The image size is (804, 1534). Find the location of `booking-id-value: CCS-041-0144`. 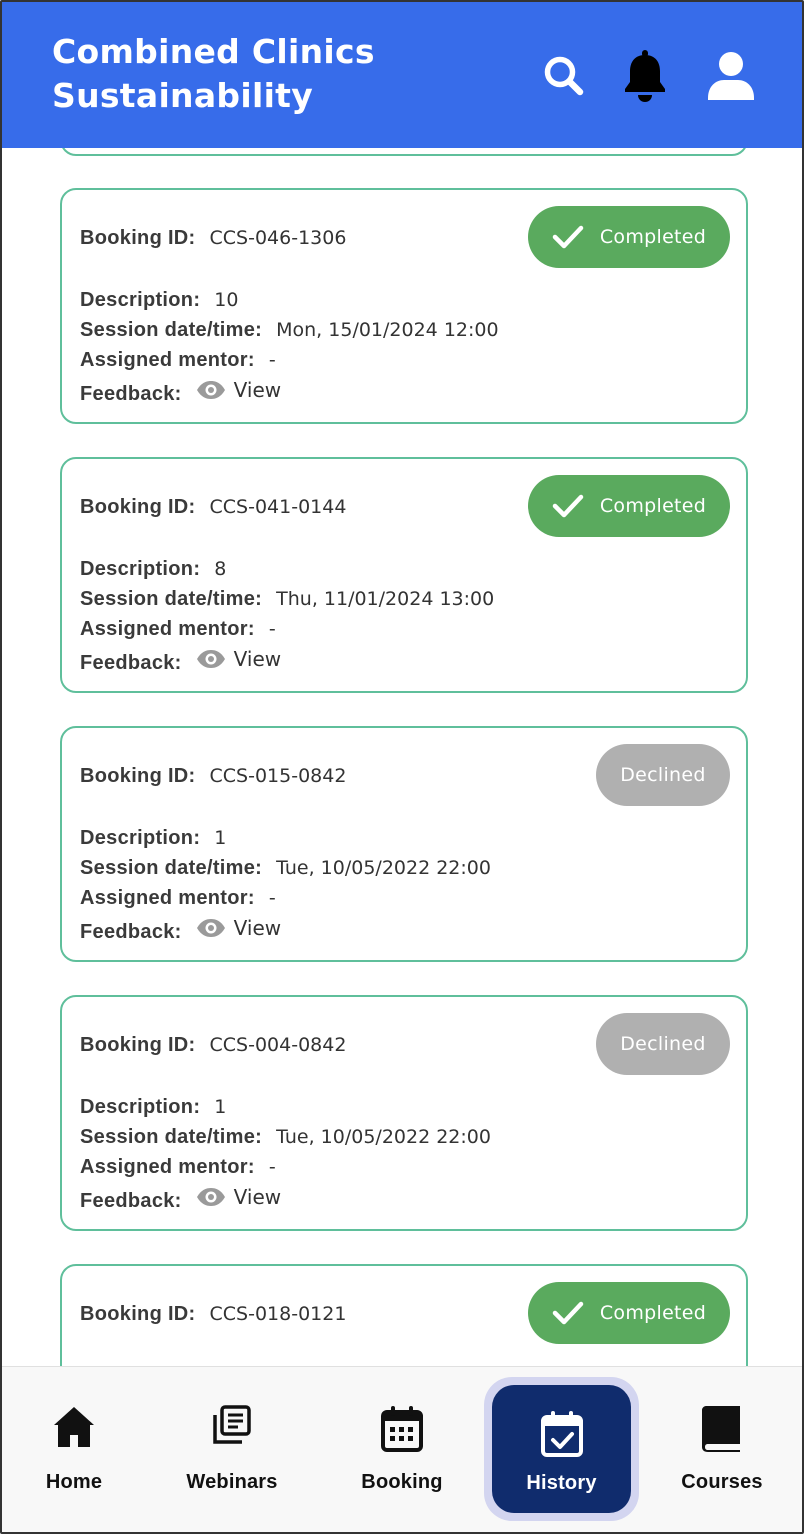

booking-id-value: CCS-041-0144 is located at coordinates (278, 507).